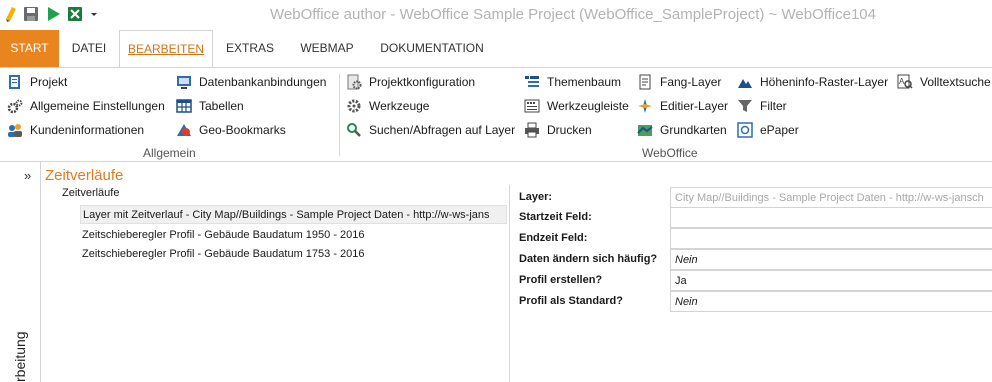 This screenshot has width=992, height=382. Describe the element at coordinates (824, 82) in the screenshot. I see `ribbon-hoeheninfo-raster-layer-label: Höheninfo-Raster-Layer` at that location.